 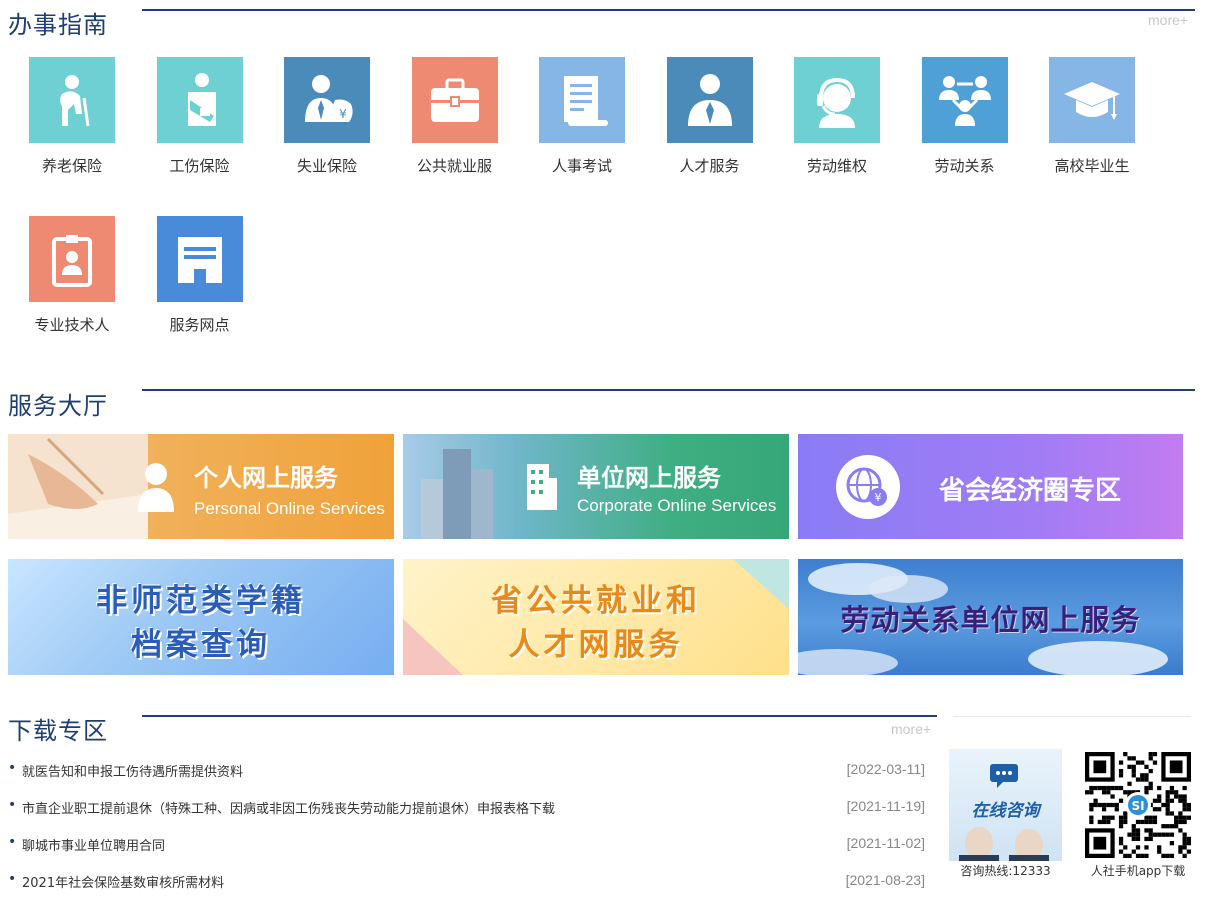 I want to click on hotline-text: 咨询热线:12333, so click(x=1005, y=871).